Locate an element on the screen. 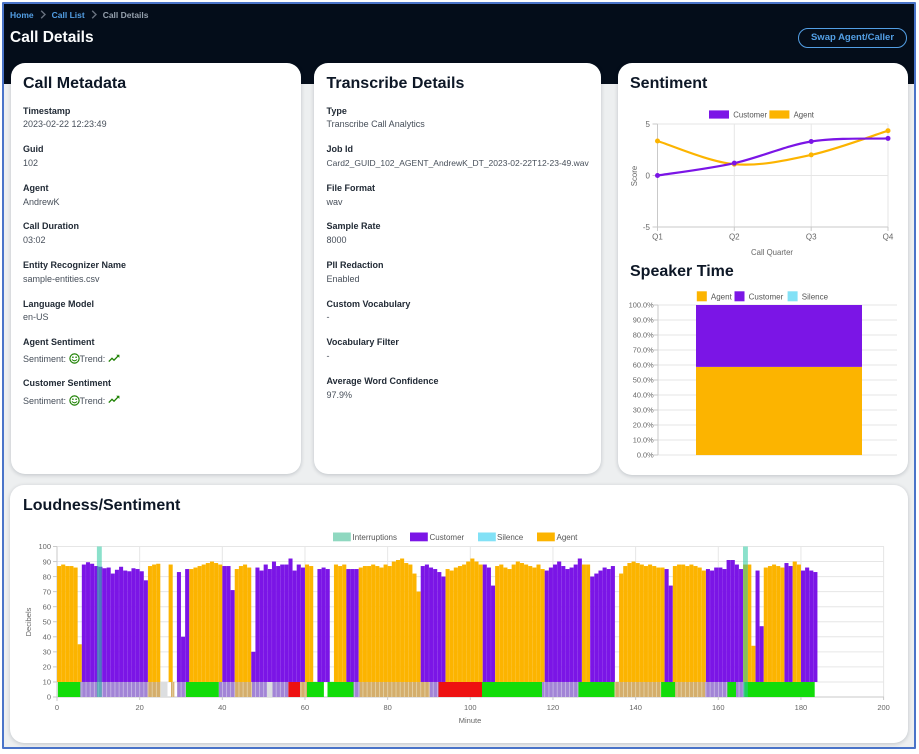  svg-text: Call Quarter is located at coordinates (772, 252).